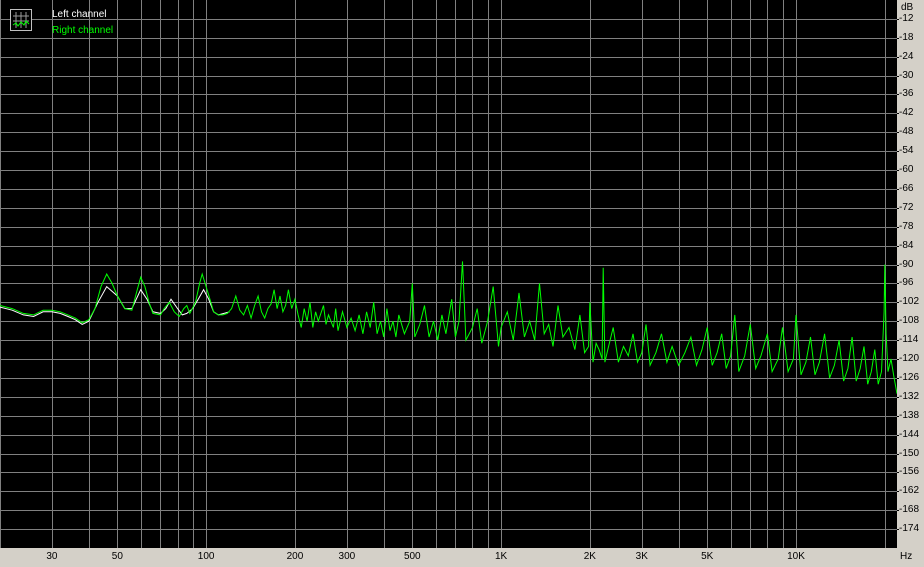 This screenshot has height=567, width=924. I want to click on y-tick-label: -144, so click(909, 434).